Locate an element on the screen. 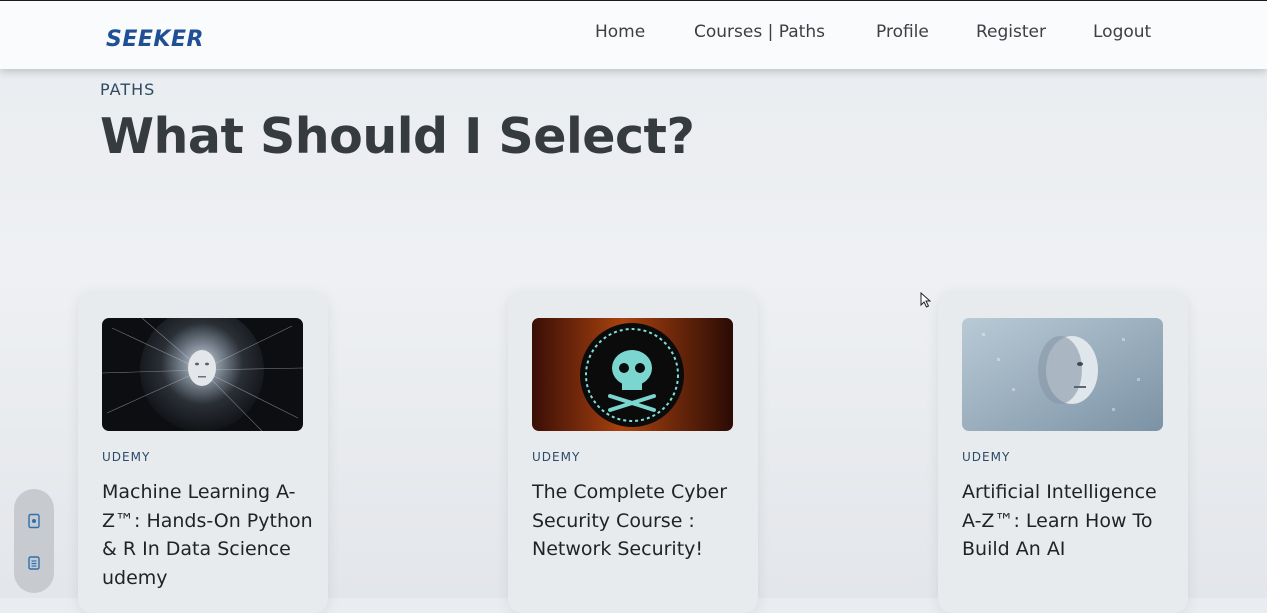 The image size is (1267, 613). nav-profile-link: Profile is located at coordinates (902, 32).